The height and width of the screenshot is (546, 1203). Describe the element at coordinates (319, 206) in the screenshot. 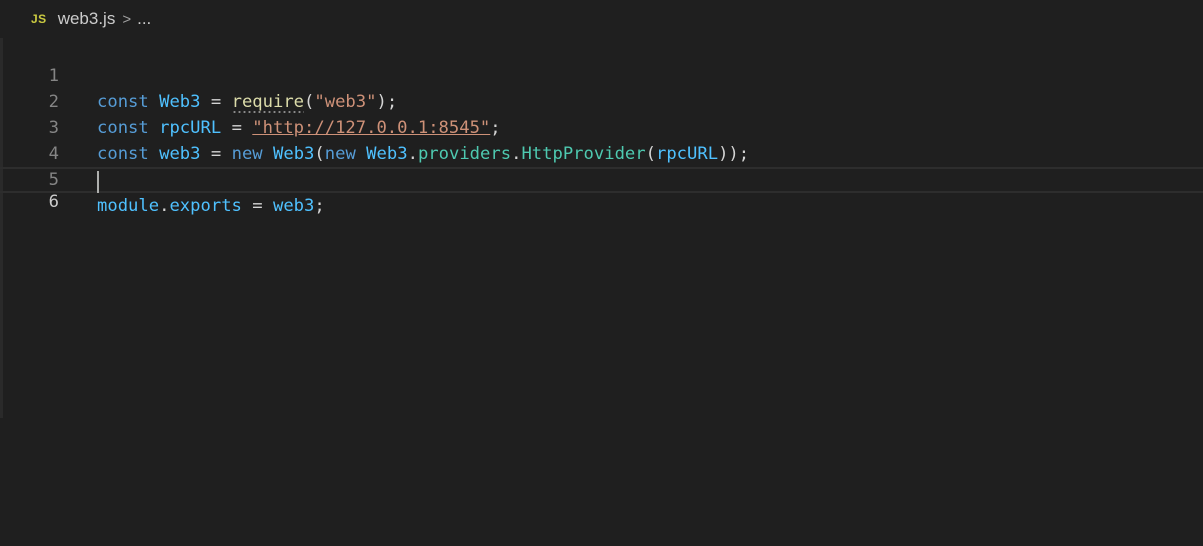

I see `punctuation-token: ;` at that location.